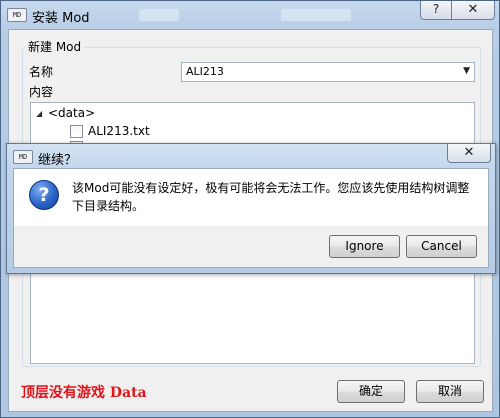  What do you see at coordinates (250, 15) in the screenshot?
I see `title-bar: MD 安装 Mod ? ✕` at bounding box center [250, 15].